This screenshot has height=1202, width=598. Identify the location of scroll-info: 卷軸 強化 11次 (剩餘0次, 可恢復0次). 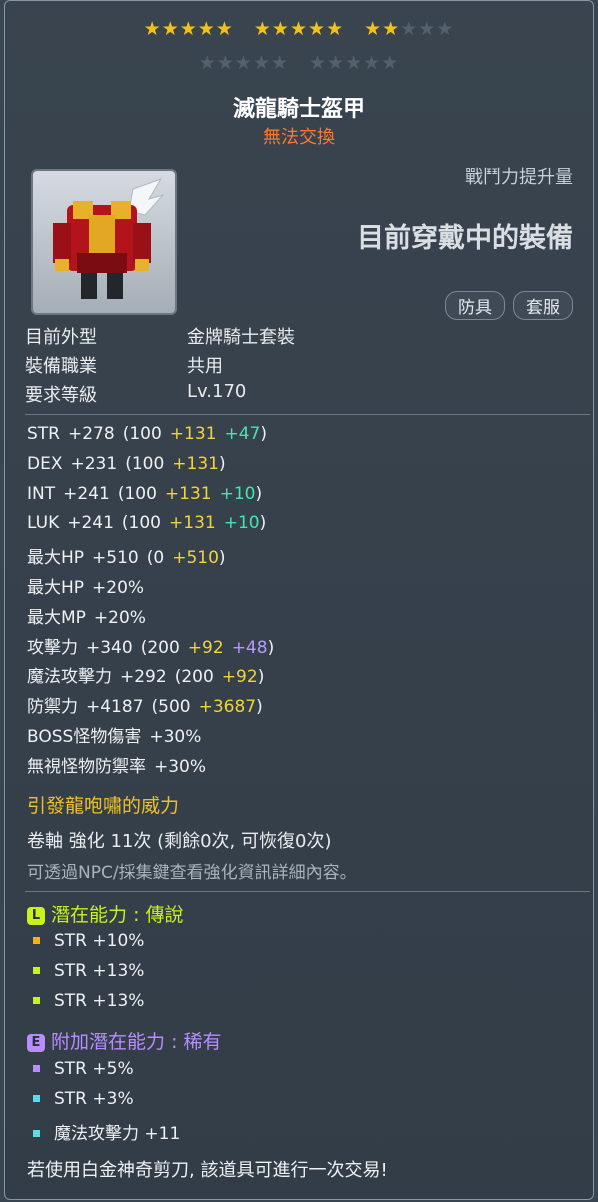
(179, 841).